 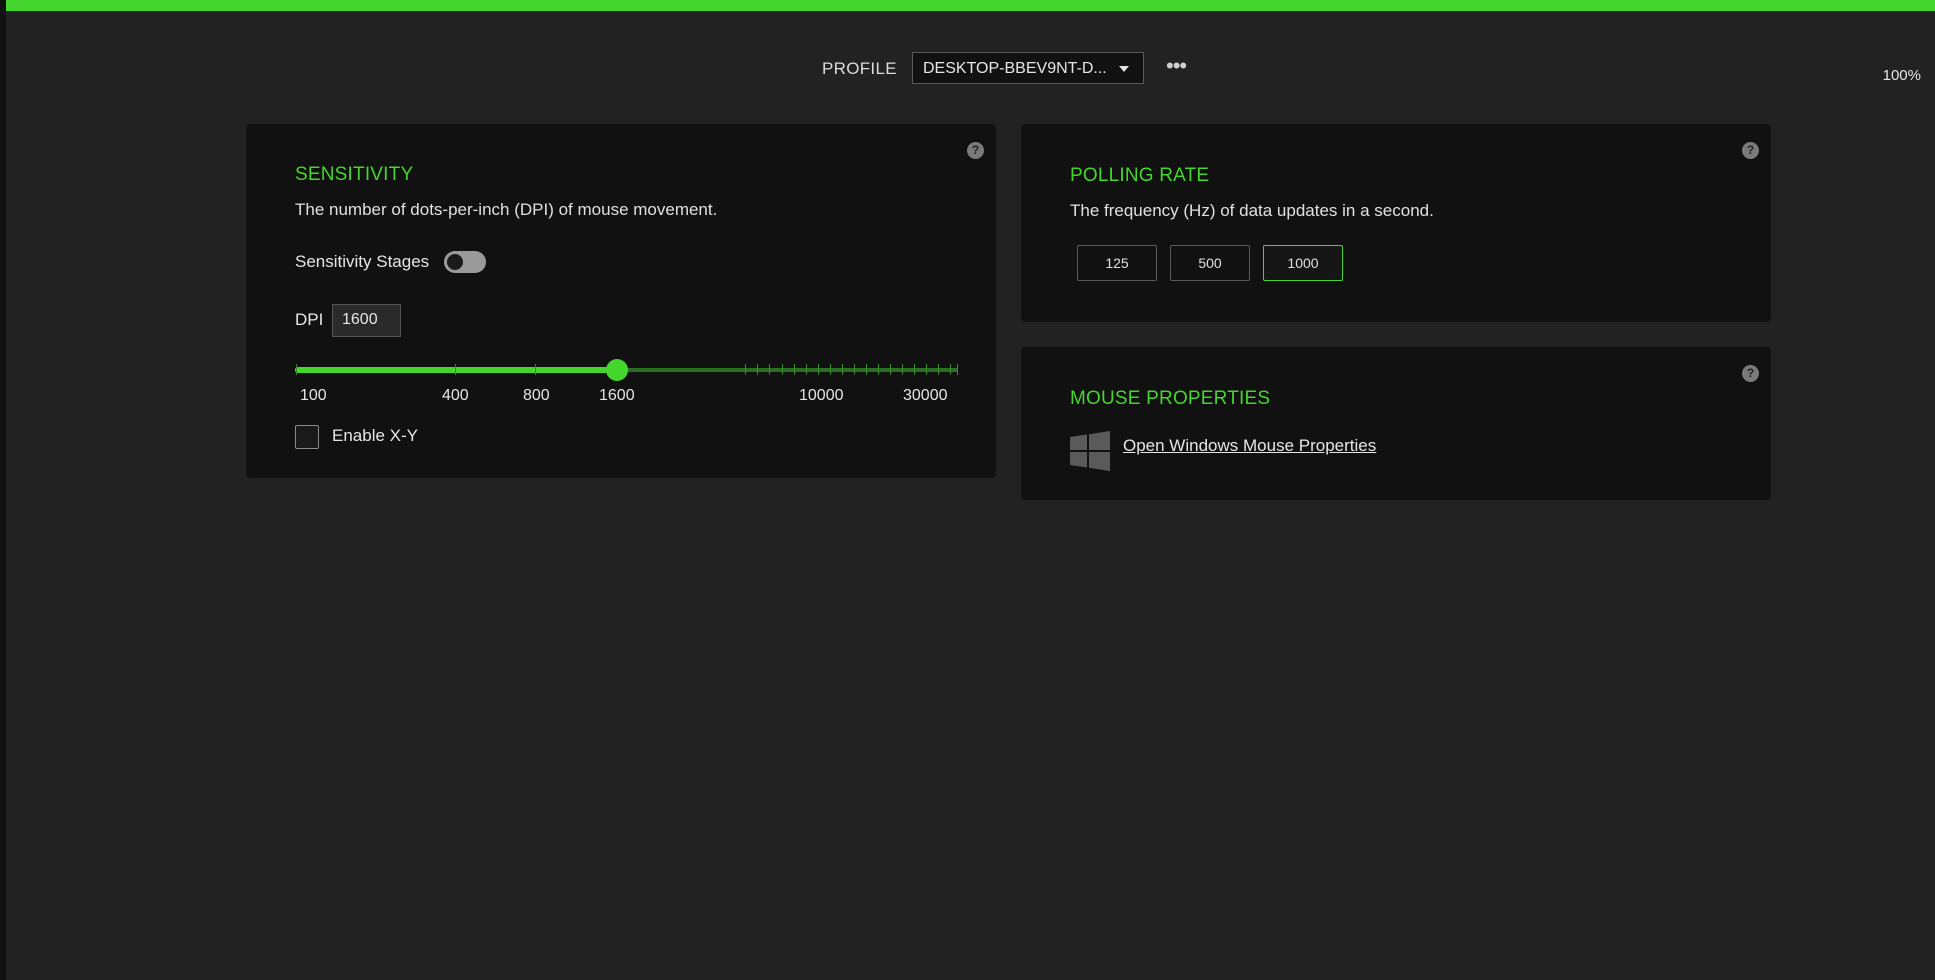 What do you see at coordinates (821, 395) in the screenshot?
I see `slider-label-10000: 10000` at bounding box center [821, 395].